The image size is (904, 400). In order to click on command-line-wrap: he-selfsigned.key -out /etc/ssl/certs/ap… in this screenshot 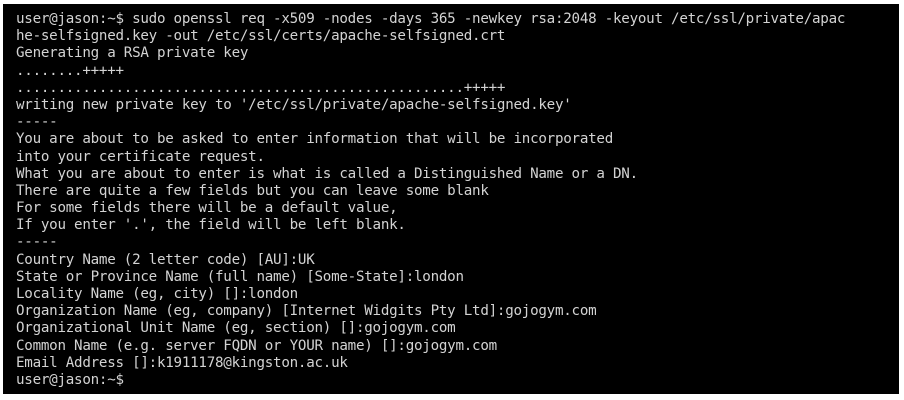, I will do `click(261, 36)`.